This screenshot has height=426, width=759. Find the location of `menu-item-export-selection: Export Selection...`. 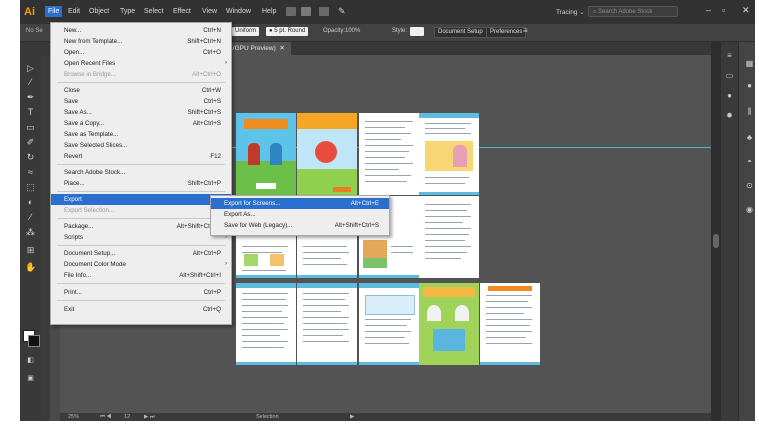

menu-item-export-selection: Export Selection... is located at coordinates (89, 210).